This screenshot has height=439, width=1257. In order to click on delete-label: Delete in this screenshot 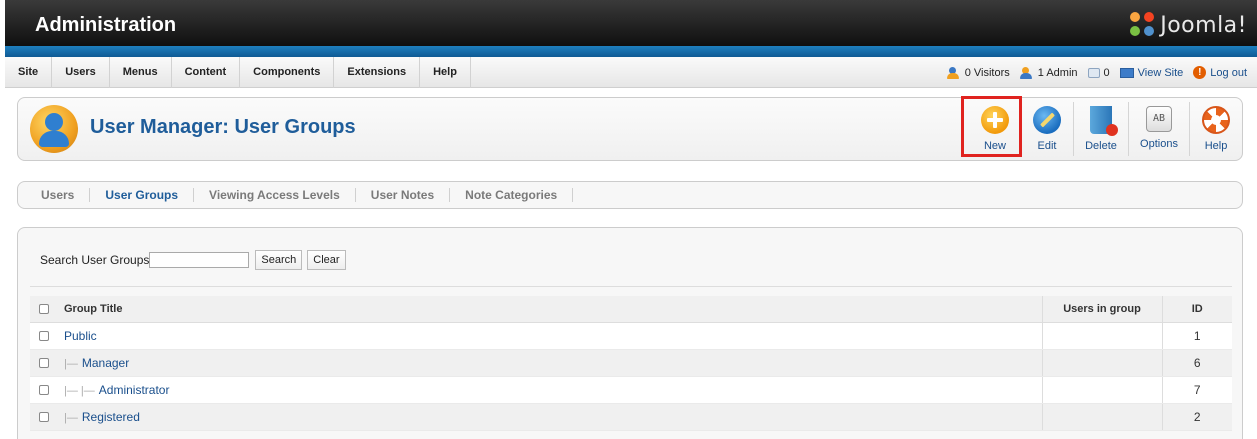, I will do `click(1101, 146)`.